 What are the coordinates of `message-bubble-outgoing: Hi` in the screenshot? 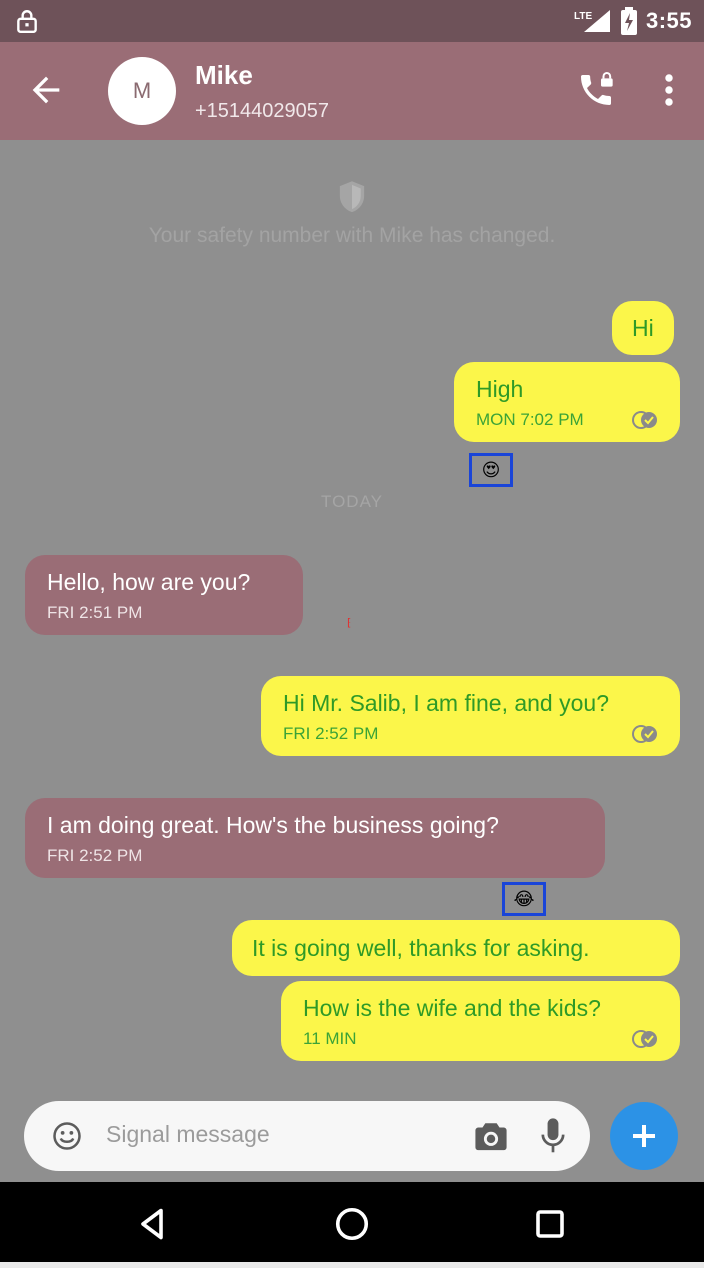 It's located at (643, 328).